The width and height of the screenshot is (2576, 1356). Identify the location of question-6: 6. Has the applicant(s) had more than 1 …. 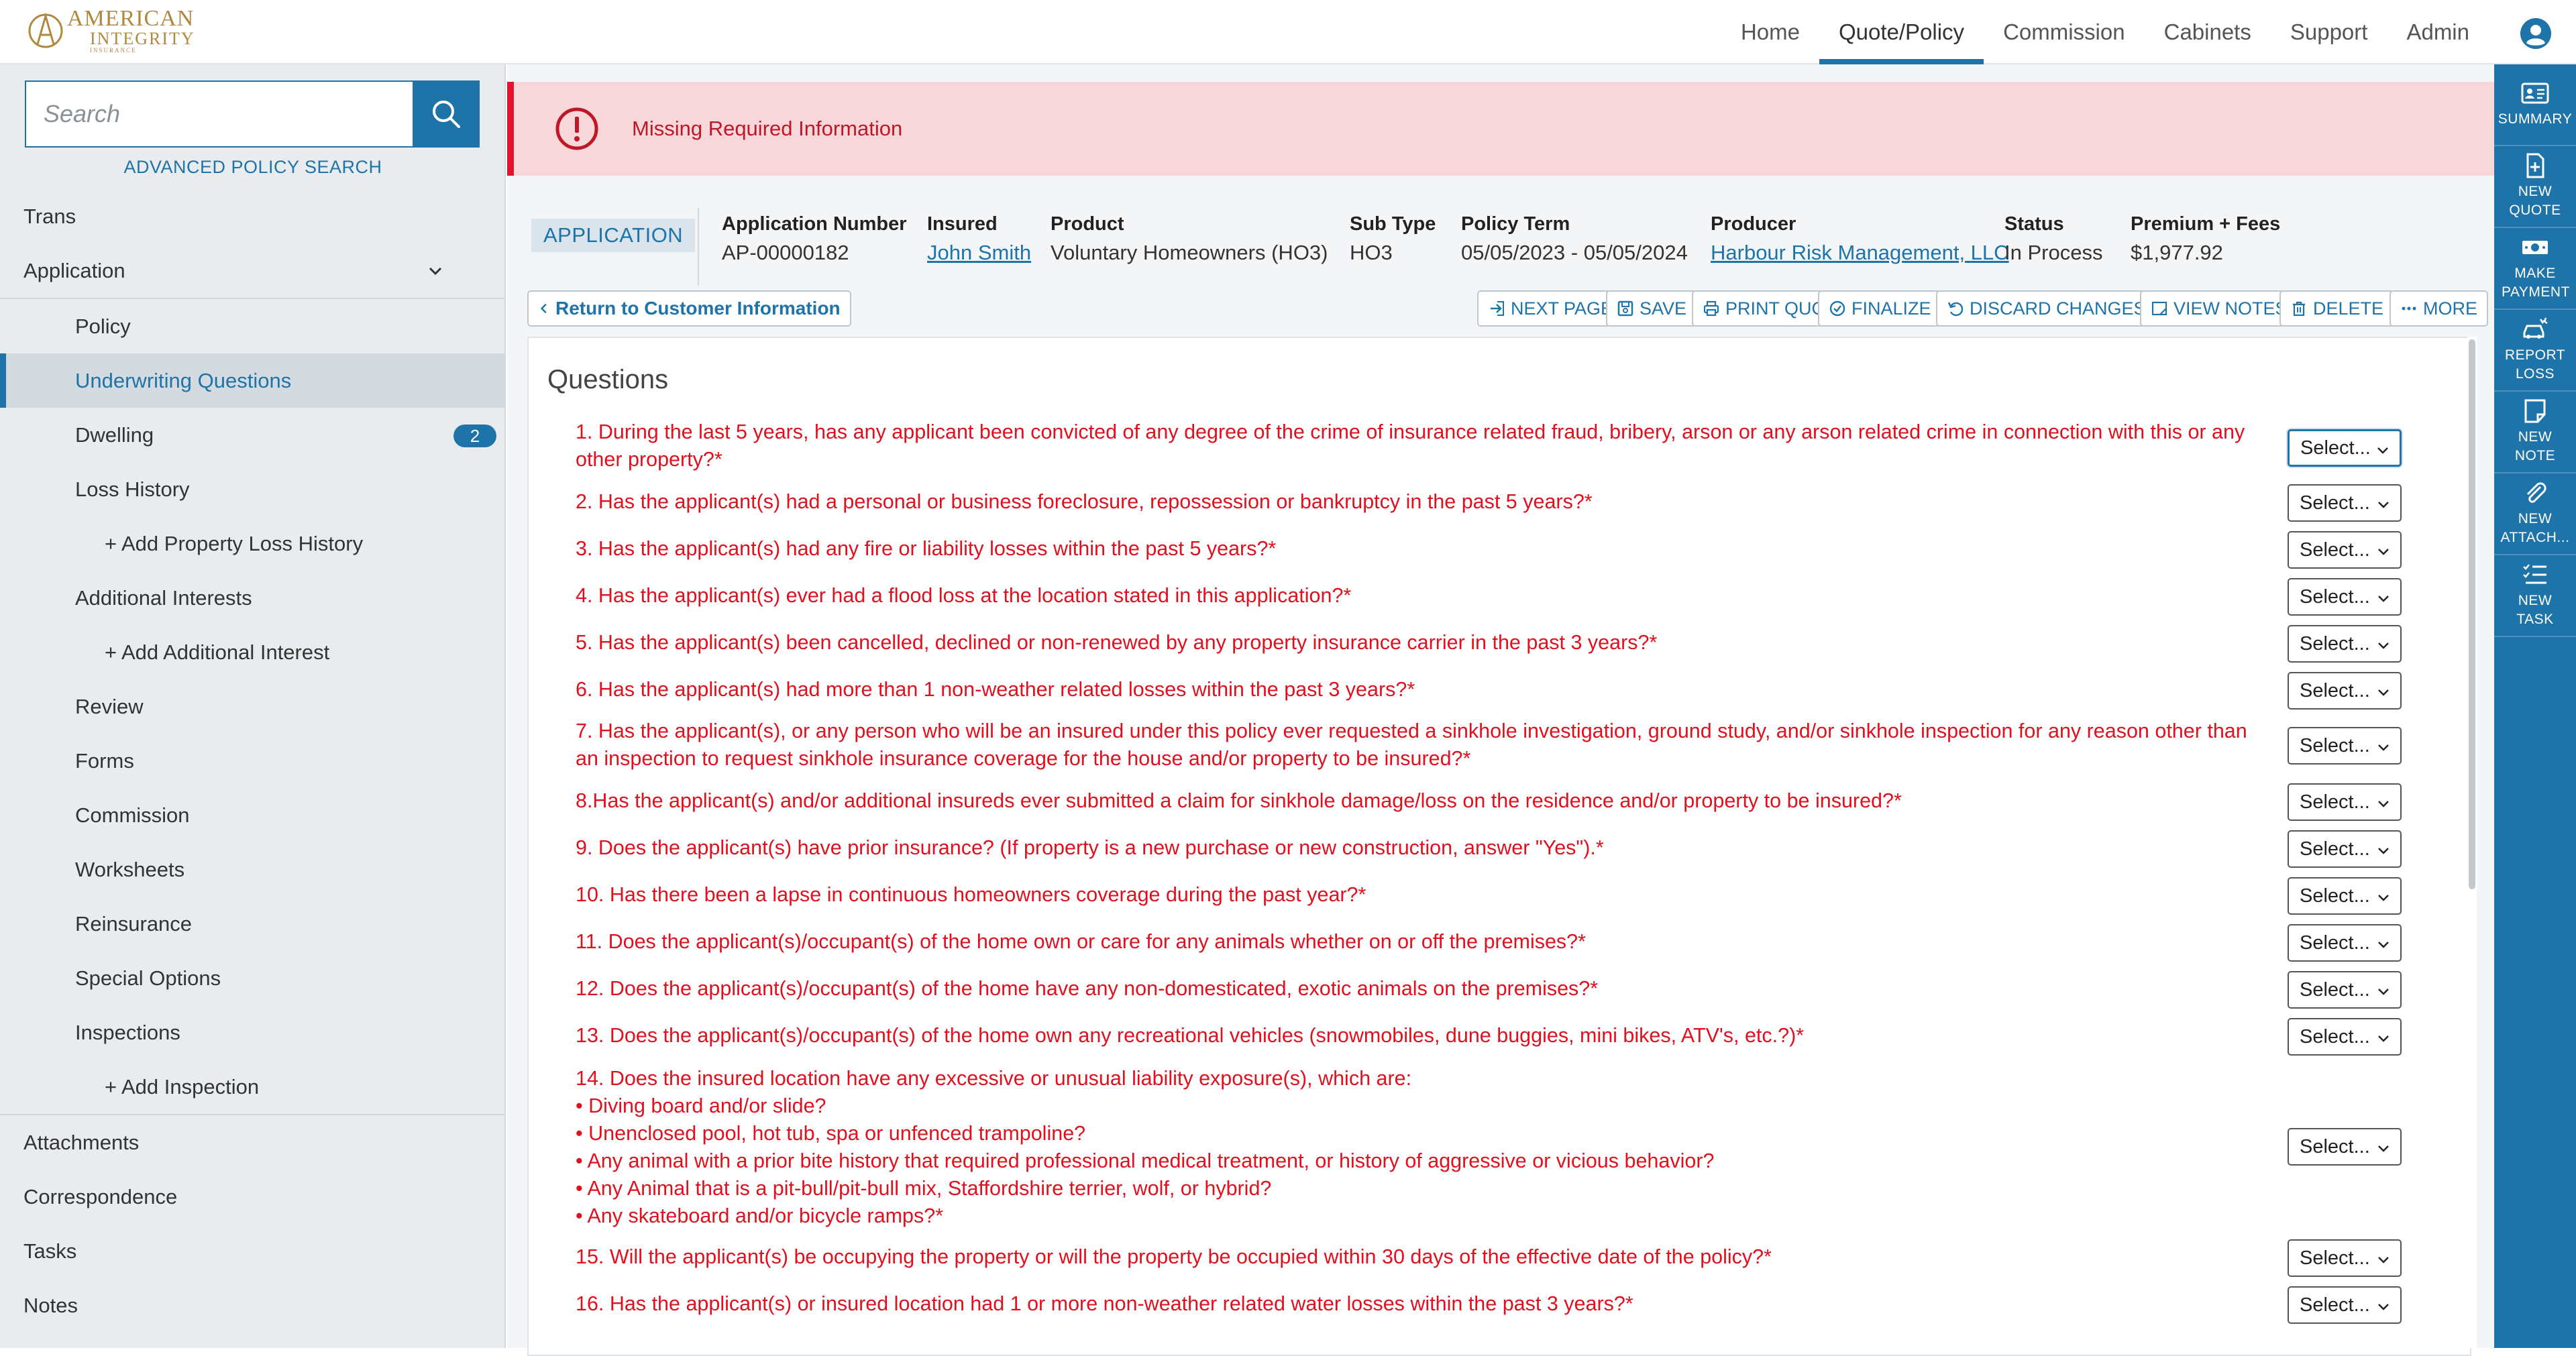
(995, 689).